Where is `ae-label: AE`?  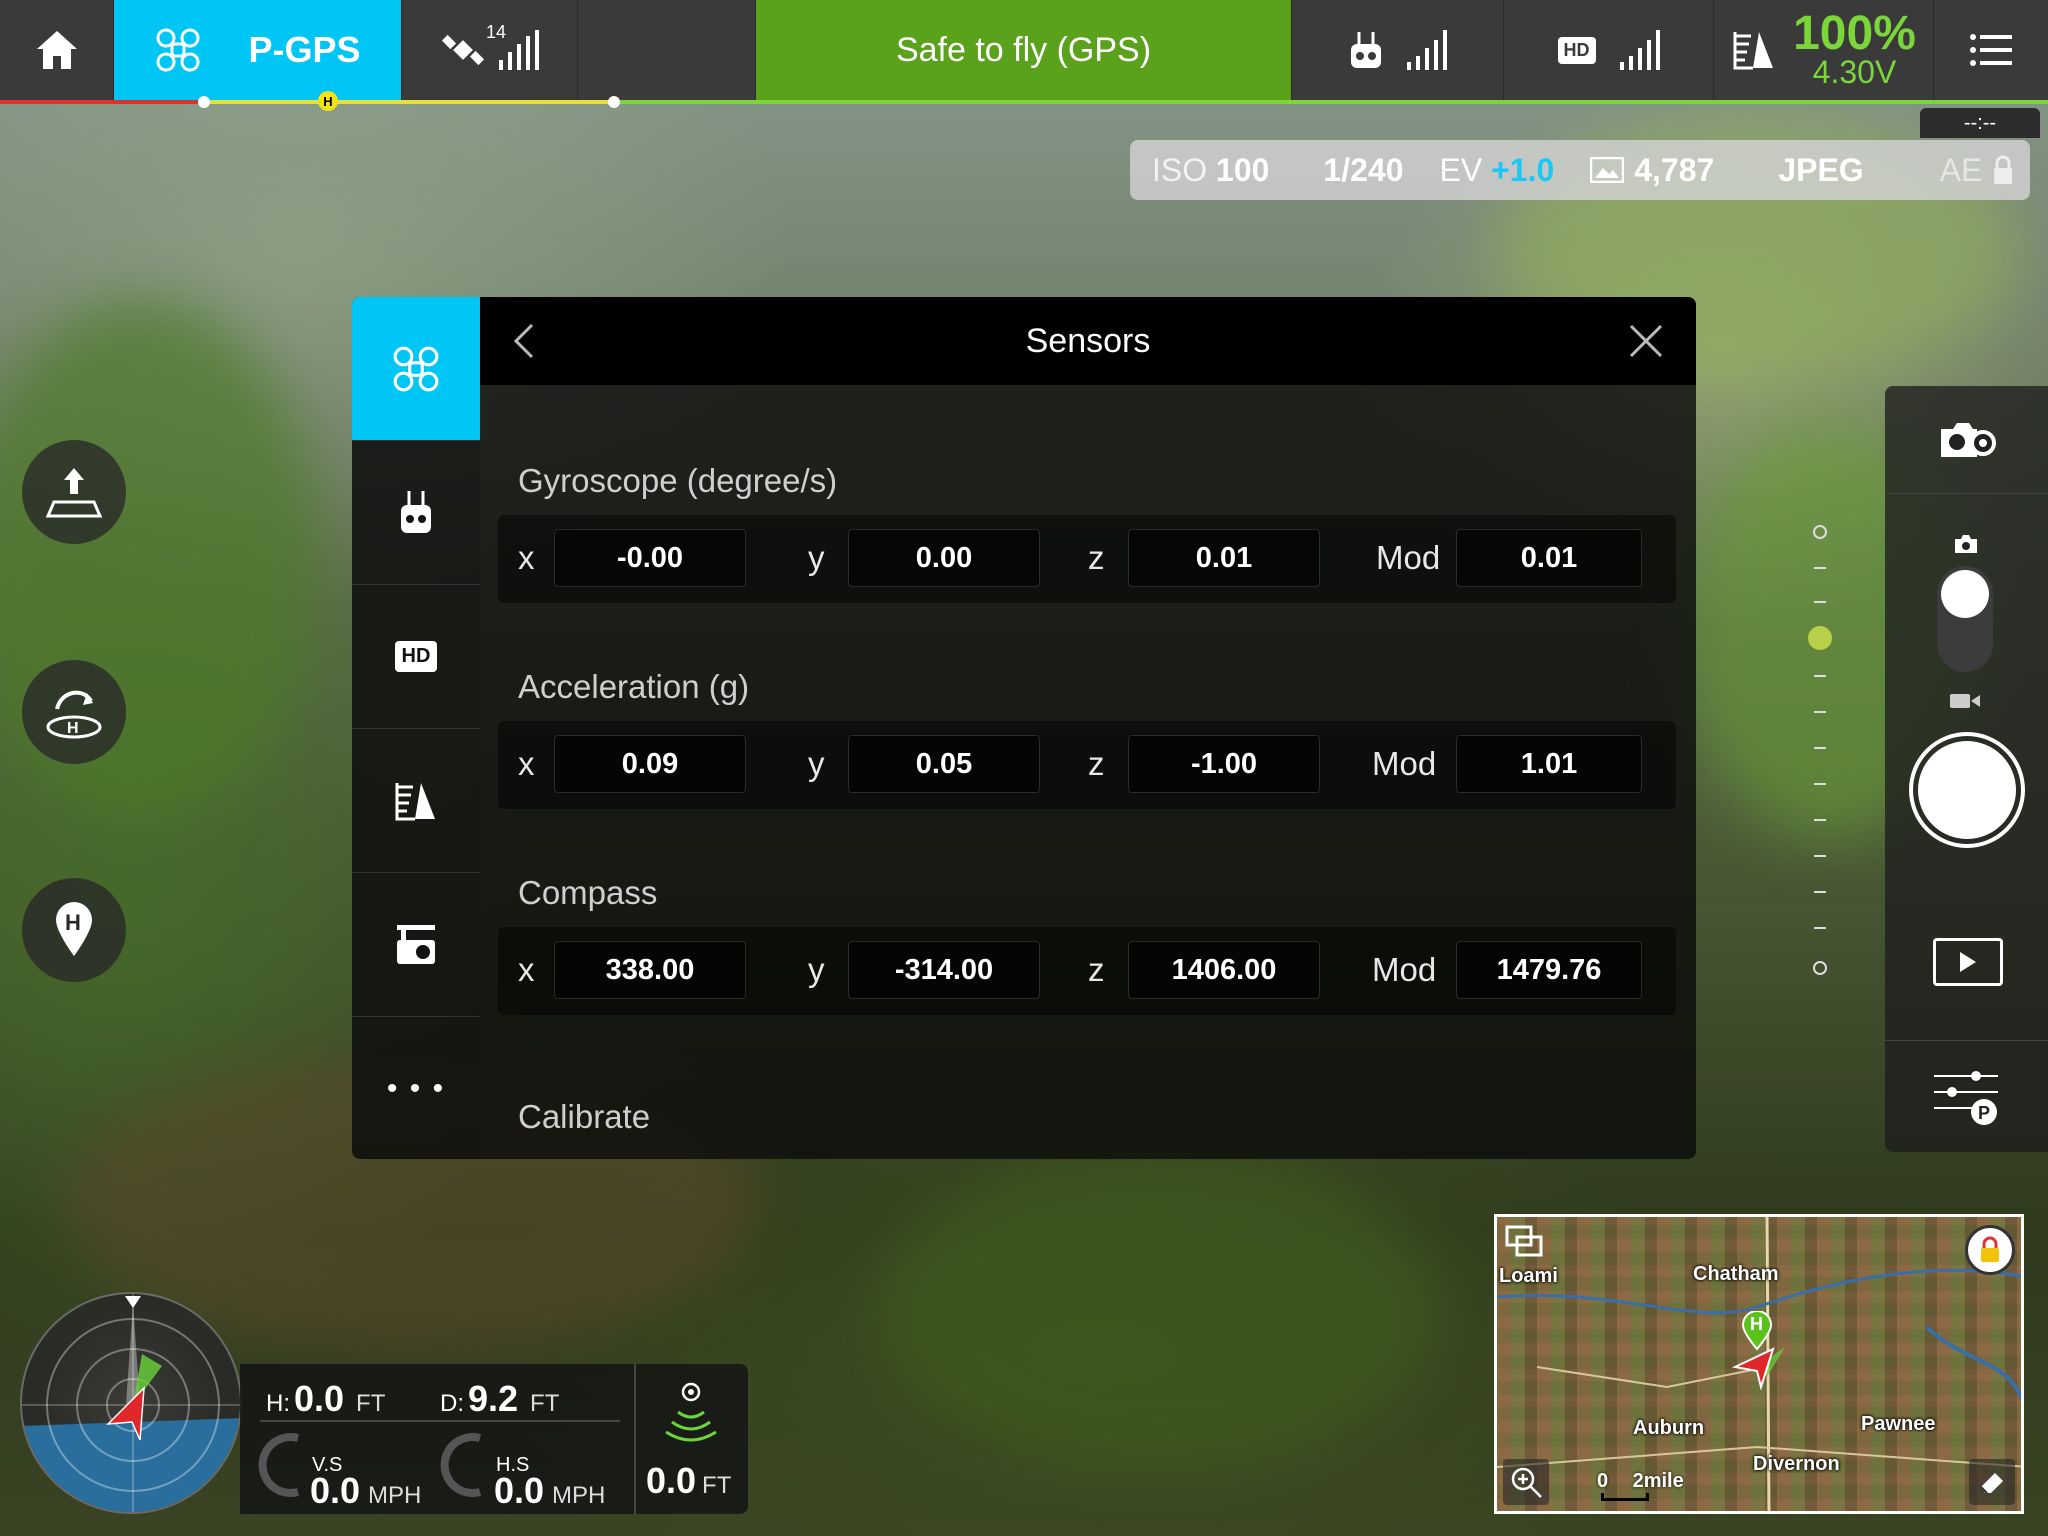
ae-label: AE is located at coordinates (1961, 169).